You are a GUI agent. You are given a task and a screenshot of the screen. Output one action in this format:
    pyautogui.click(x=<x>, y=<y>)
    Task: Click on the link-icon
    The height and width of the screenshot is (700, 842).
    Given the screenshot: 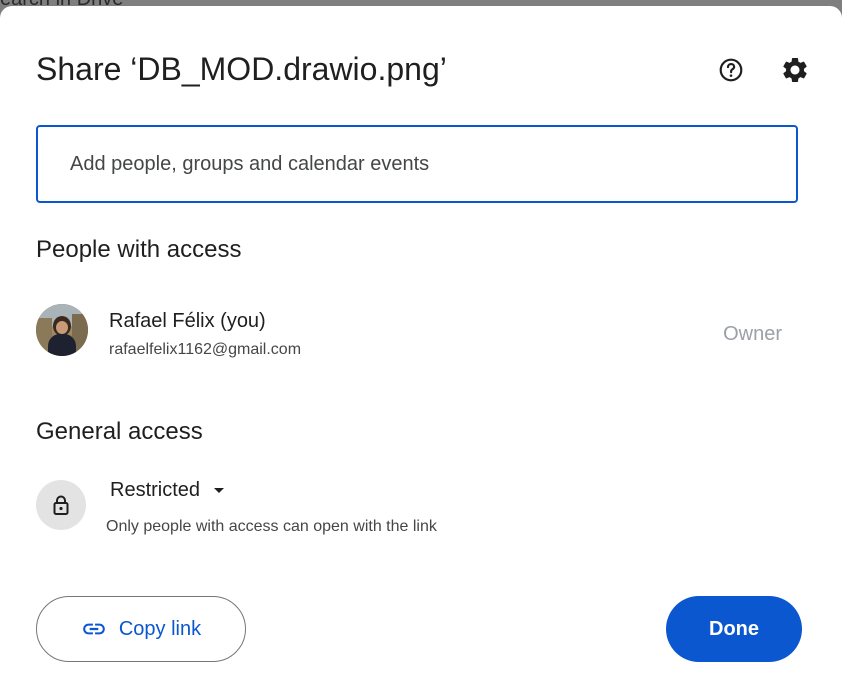 What is the action you would take?
    pyautogui.click(x=94, y=629)
    